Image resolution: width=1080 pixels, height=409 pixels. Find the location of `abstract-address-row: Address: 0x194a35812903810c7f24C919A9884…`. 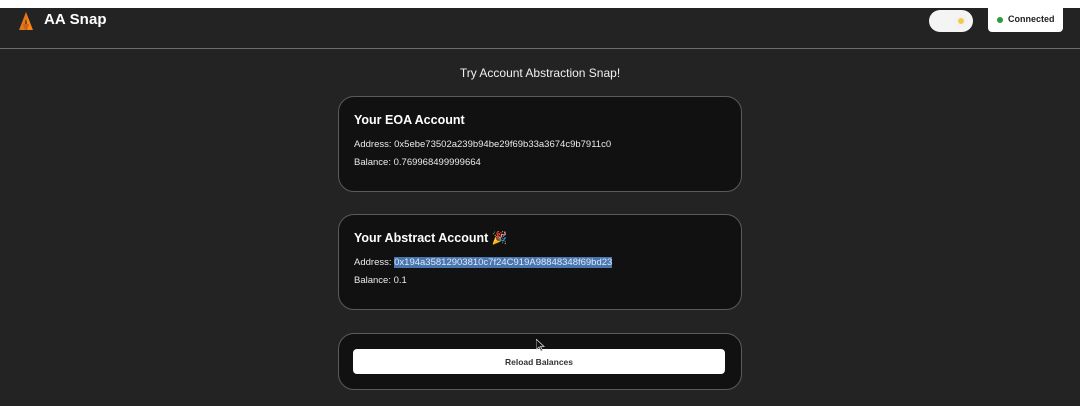

abstract-address-row: Address: 0x194a35812903810c7f24C919A9884… is located at coordinates (483, 262).